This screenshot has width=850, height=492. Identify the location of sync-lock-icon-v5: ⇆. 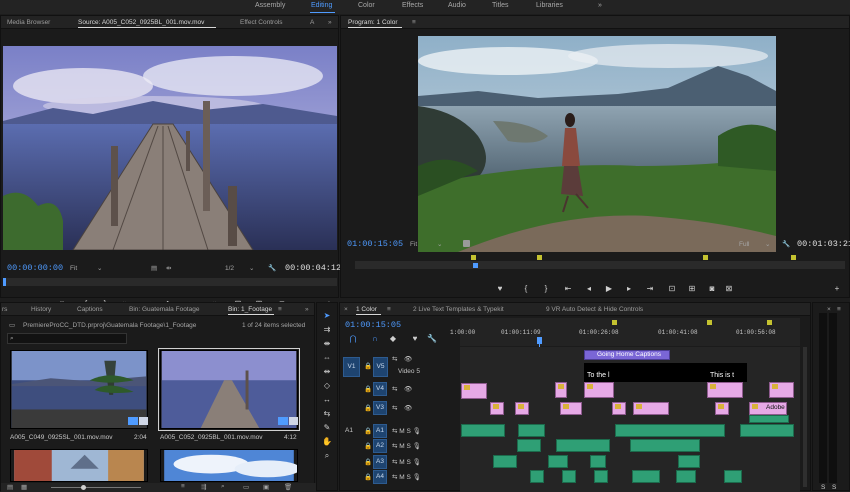
(394, 359).